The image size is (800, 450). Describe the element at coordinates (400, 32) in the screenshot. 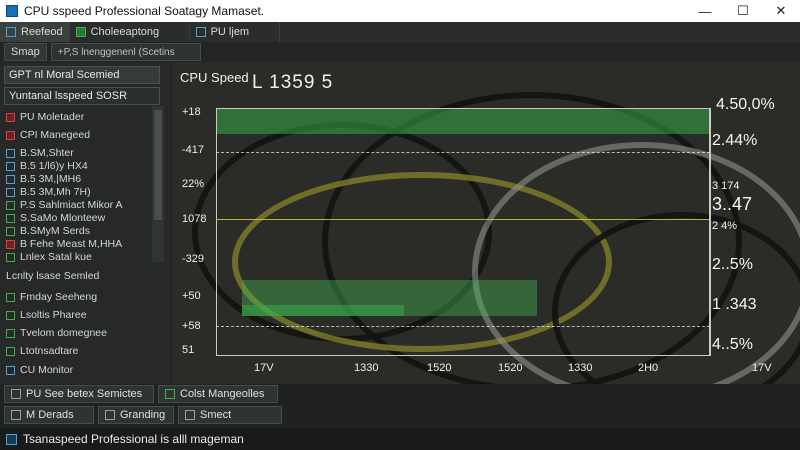

I see `tab-bar: Reefeod Choleeaptong PU ljem` at that location.